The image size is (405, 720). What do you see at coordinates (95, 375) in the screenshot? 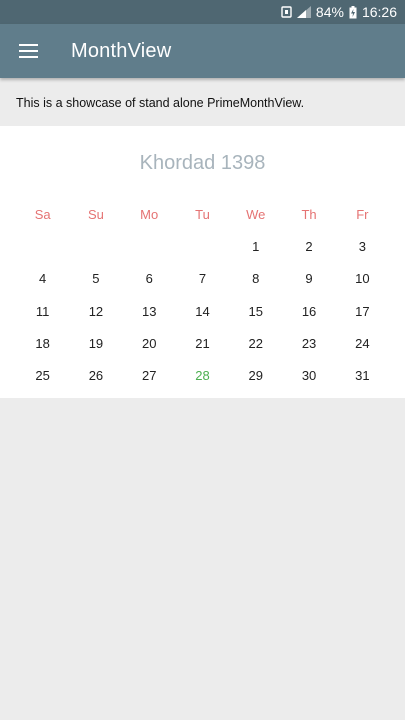
I see `day-cell: 26` at bounding box center [95, 375].